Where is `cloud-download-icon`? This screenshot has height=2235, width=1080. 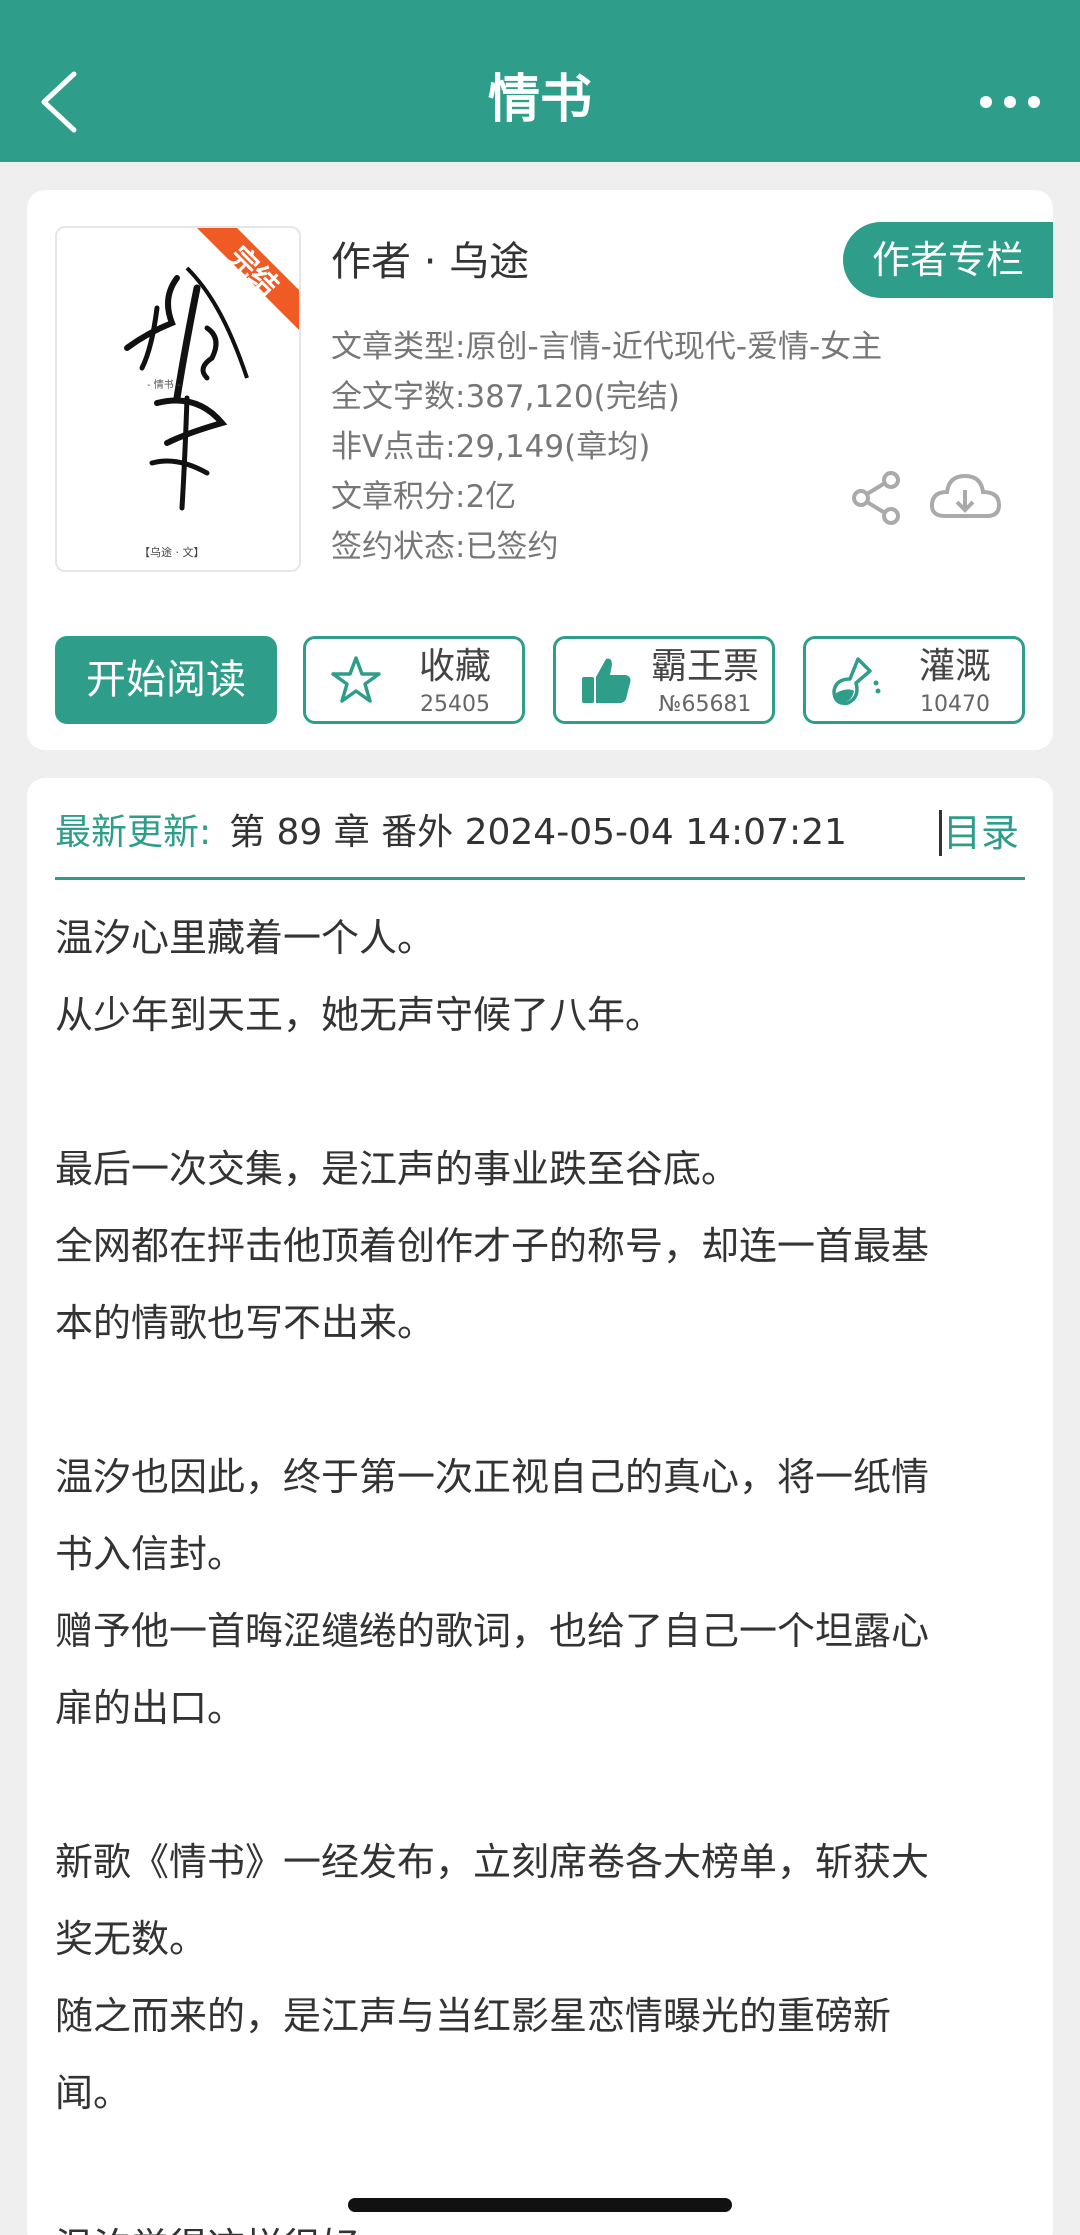 cloud-download-icon is located at coordinates (965, 498).